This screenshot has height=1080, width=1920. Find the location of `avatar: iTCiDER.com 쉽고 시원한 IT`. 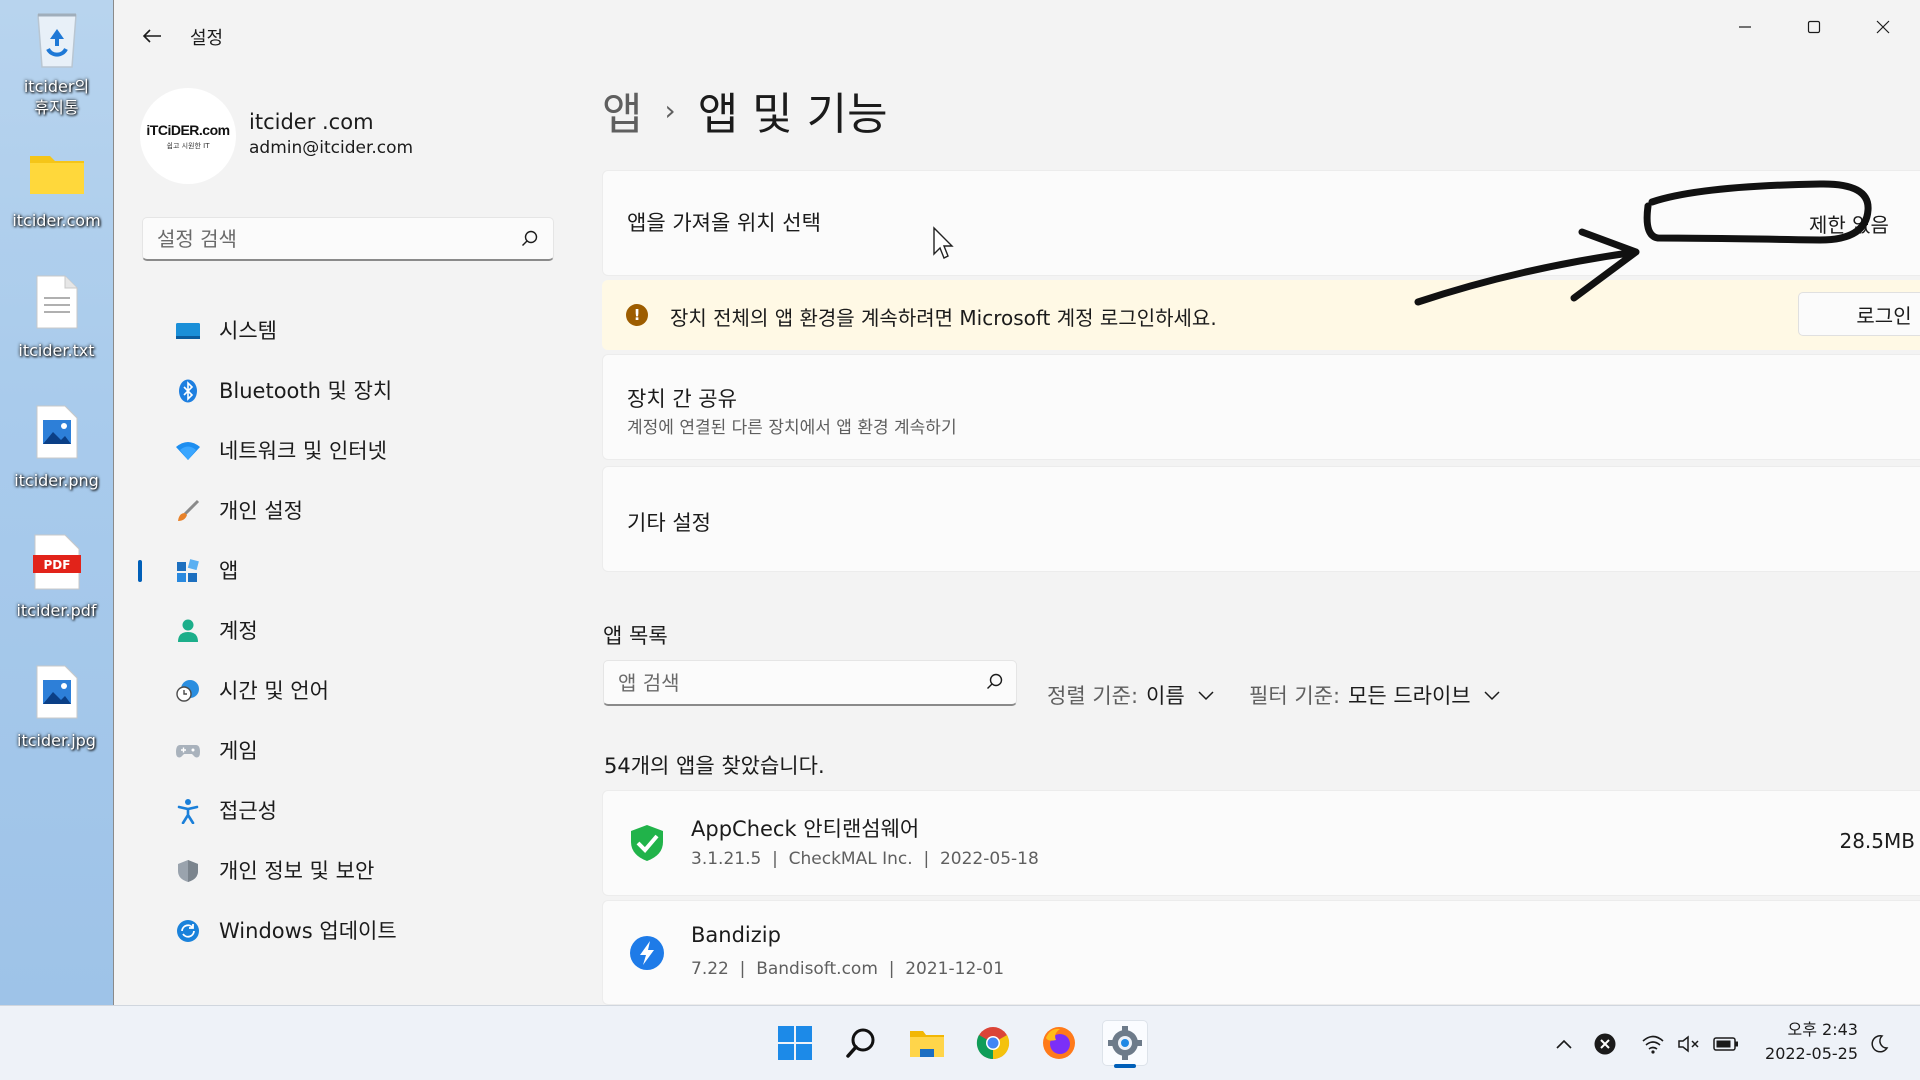

avatar: iTCiDER.com 쉽고 시원한 IT is located at coordinates (188, 136).